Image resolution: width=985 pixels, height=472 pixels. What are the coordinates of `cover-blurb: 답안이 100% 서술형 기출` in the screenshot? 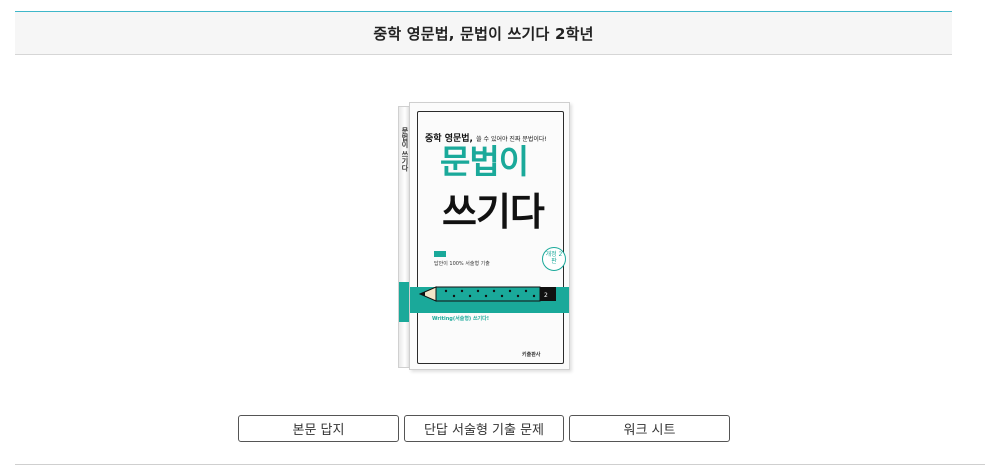 It's located at (462, 264).